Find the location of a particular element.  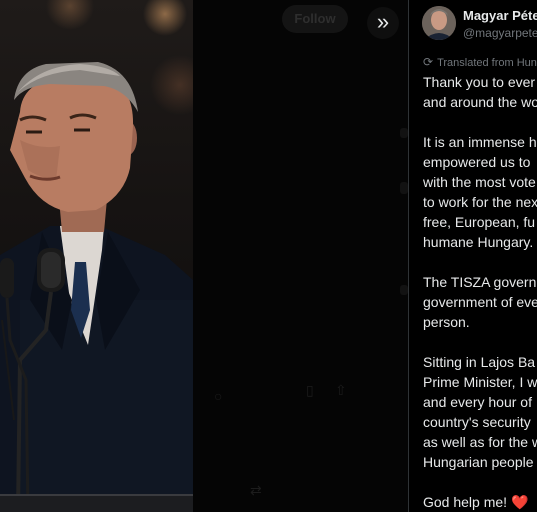

tweet-line: to work for the nex is located at coordinates (480, 202).